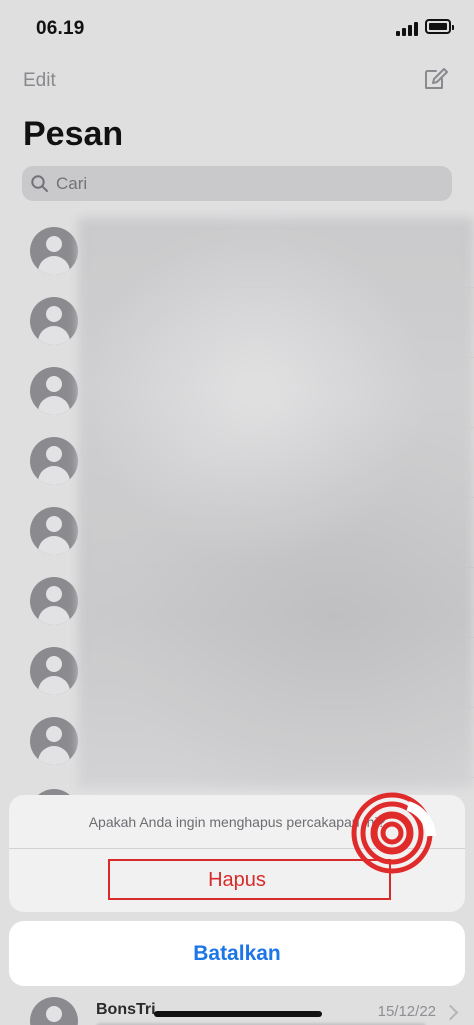 The image size is (474, 1025). I want to click on contact-name: BonsTri, so click(126, 1009).